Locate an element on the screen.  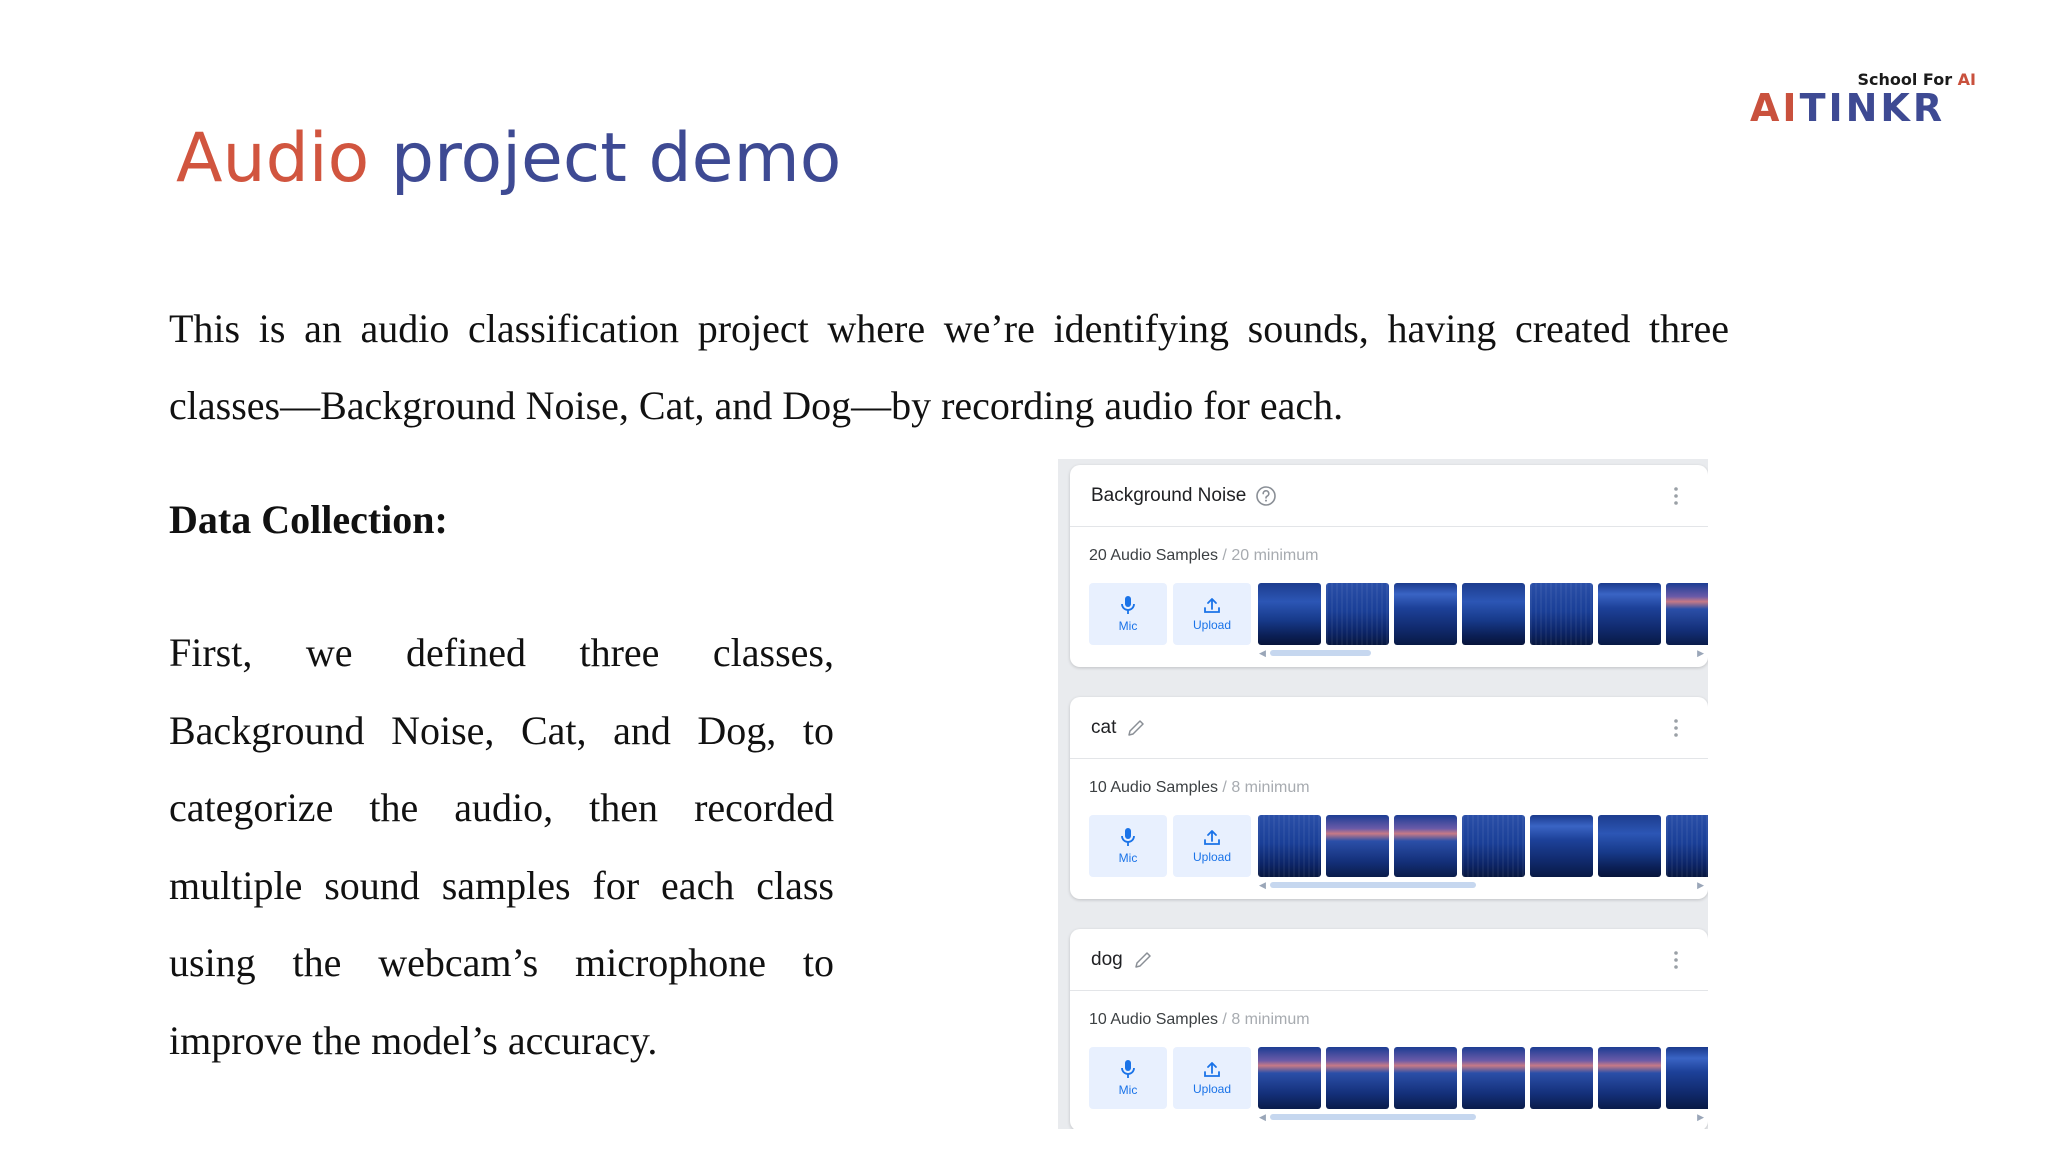
logo-tagline-text: School For is located at coordinates (1907, 79).